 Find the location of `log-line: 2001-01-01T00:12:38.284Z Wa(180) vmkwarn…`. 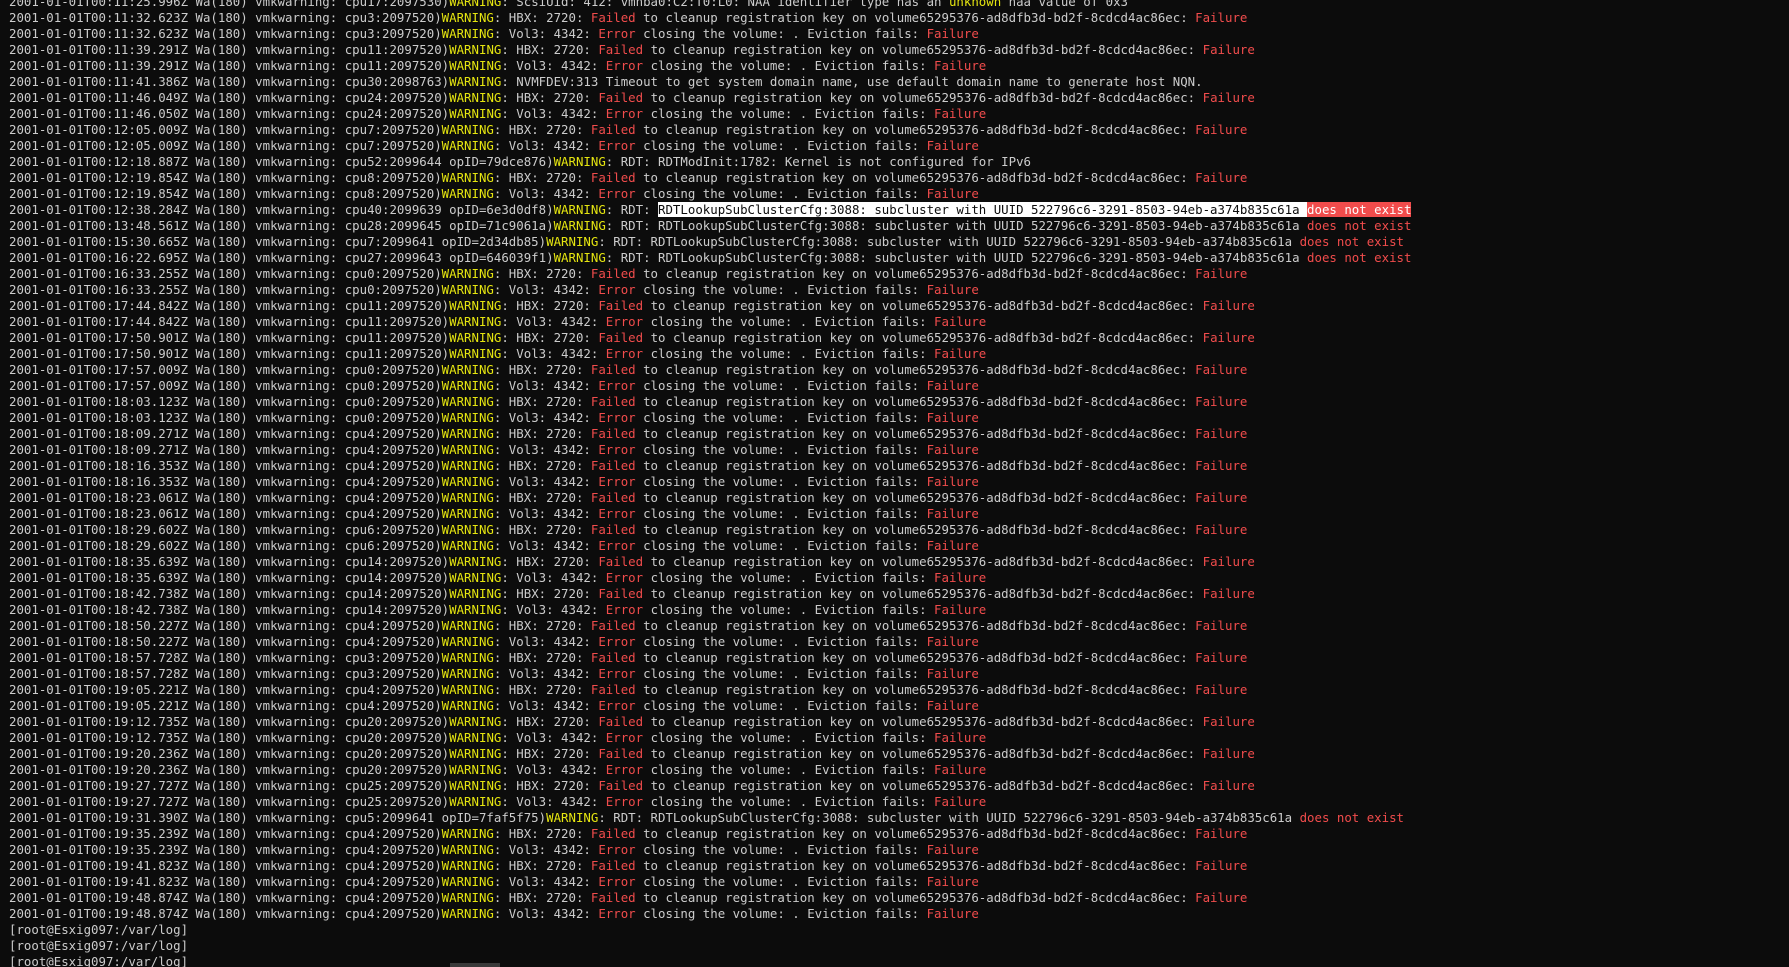

log-line: 2001-01-01T00:12:38.284Z Wa(180) vmkwarn… is located at coordinates (899, 210).